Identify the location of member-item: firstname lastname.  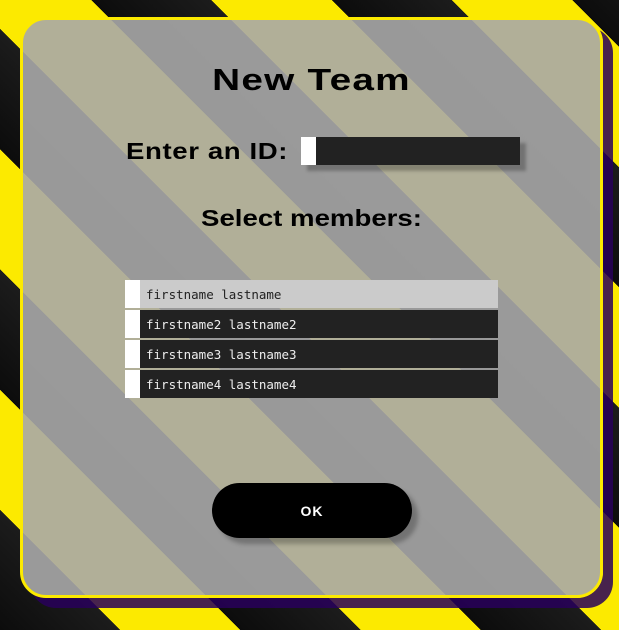
(311, 294).